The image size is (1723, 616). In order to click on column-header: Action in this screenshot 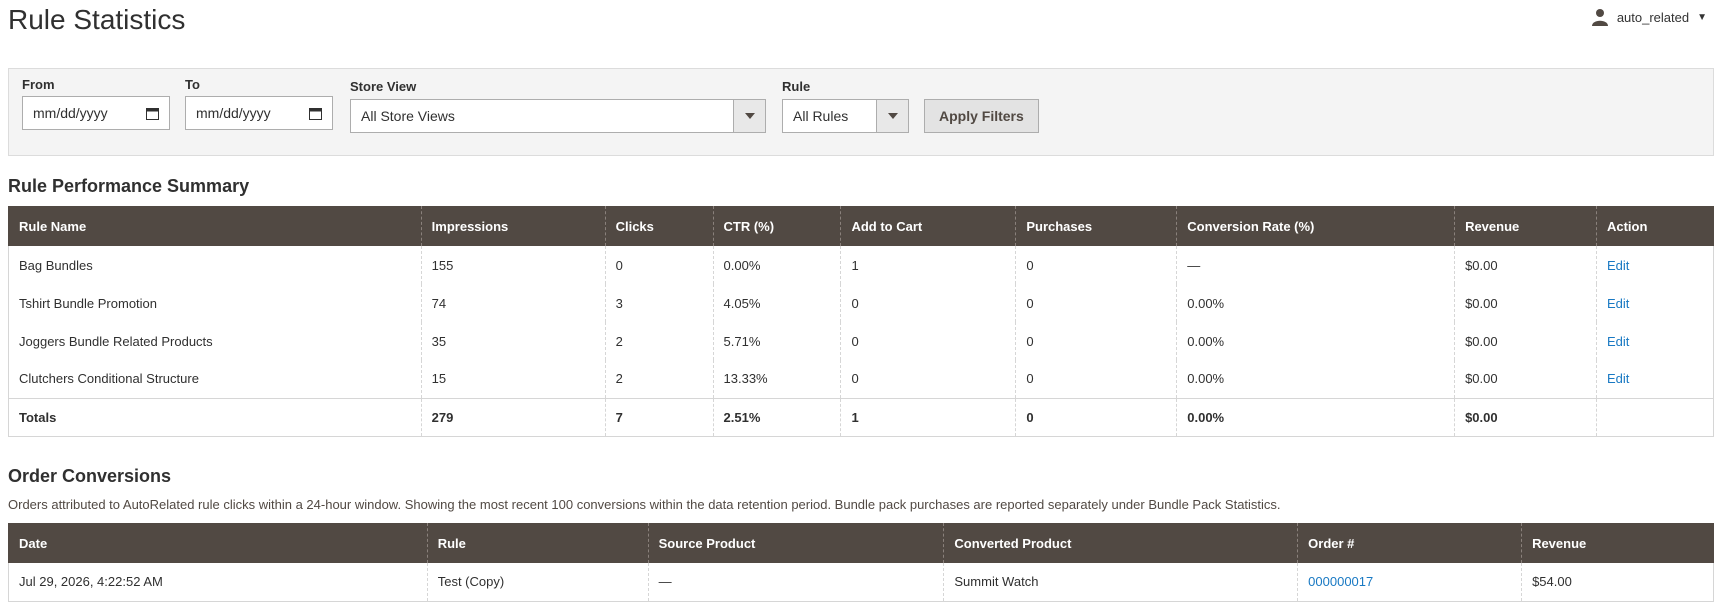, I will do `click(1654, 226)`.